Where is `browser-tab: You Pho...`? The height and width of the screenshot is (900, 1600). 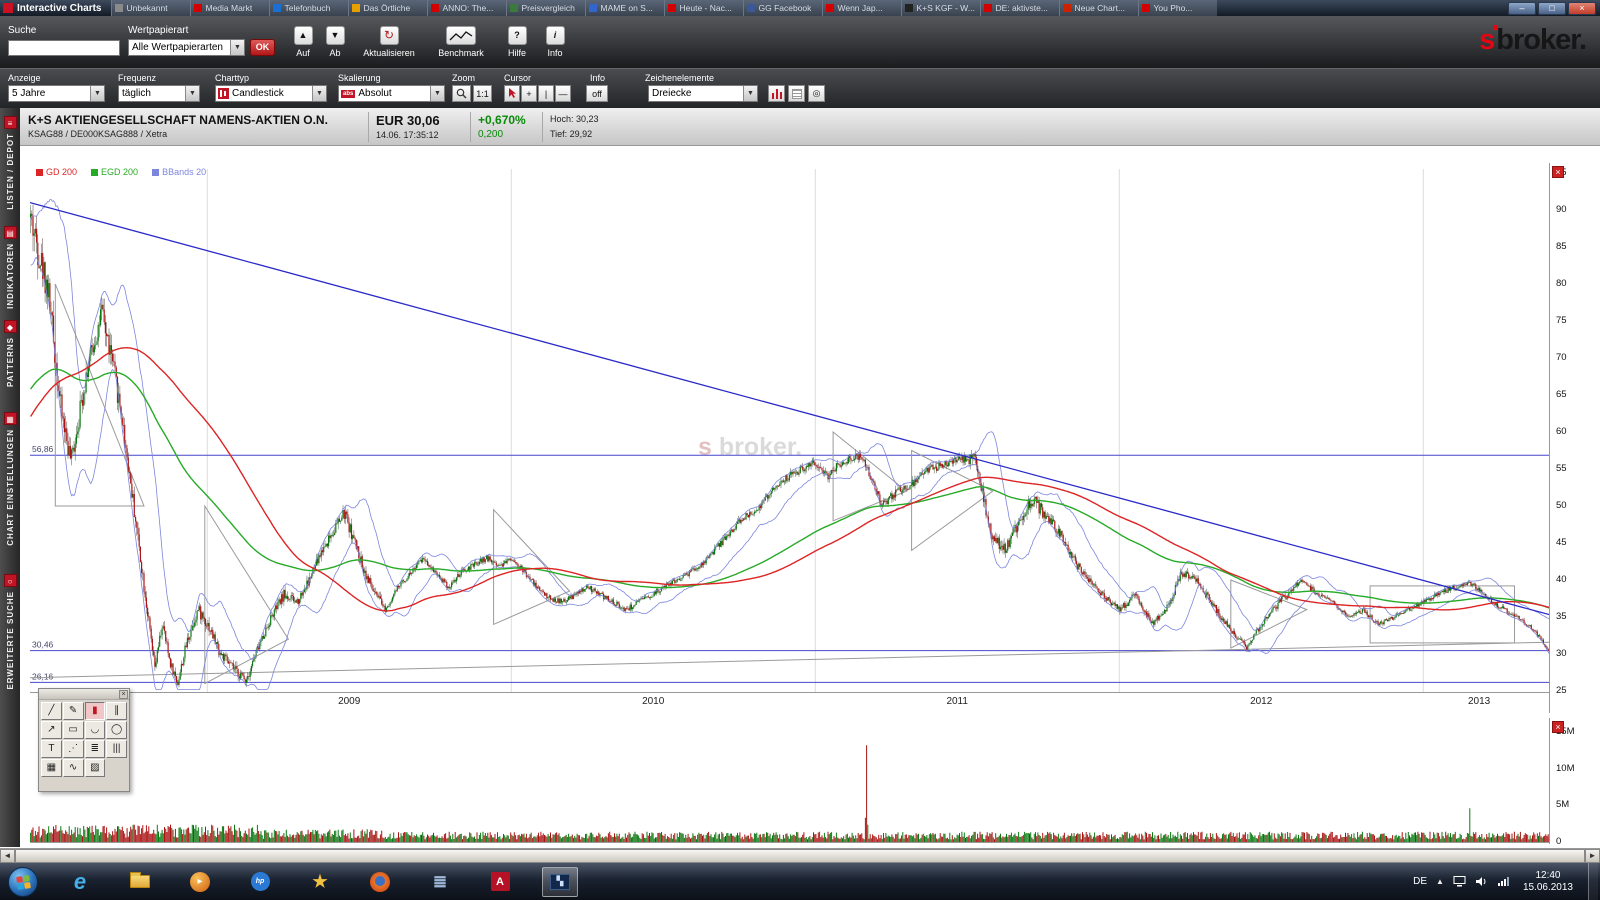
browser-tab: You Pho... is located at coordinates (1178, 8).